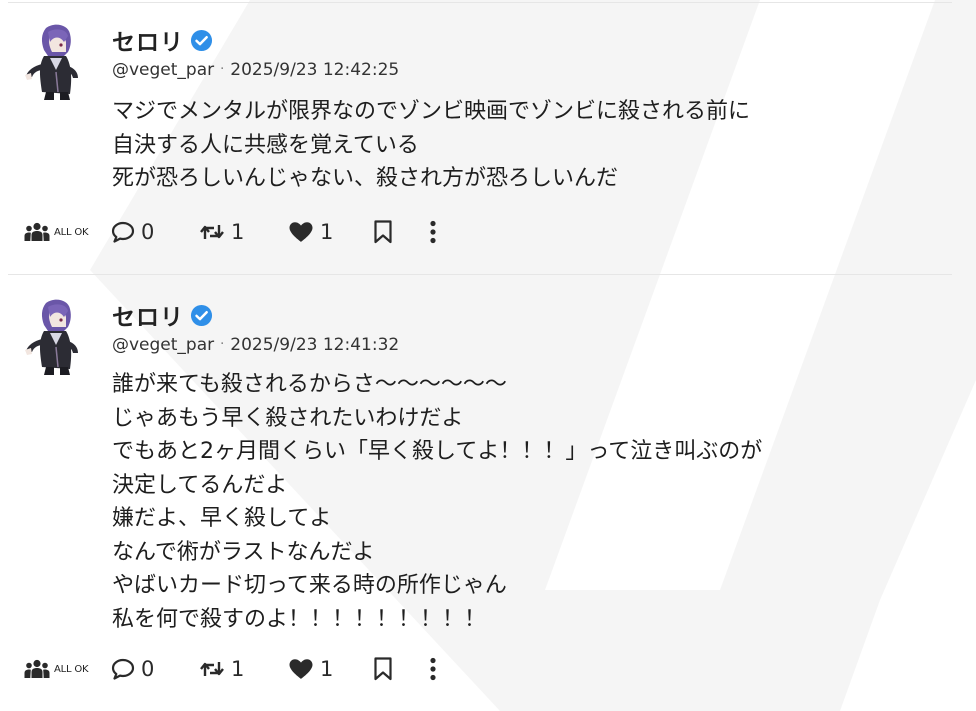 This screenshot has height=711, width=976. I want to click on post-text-line: 死が恐ろしいんじゃない、殺され方が恐ろしいんだ, so click(365, 178).